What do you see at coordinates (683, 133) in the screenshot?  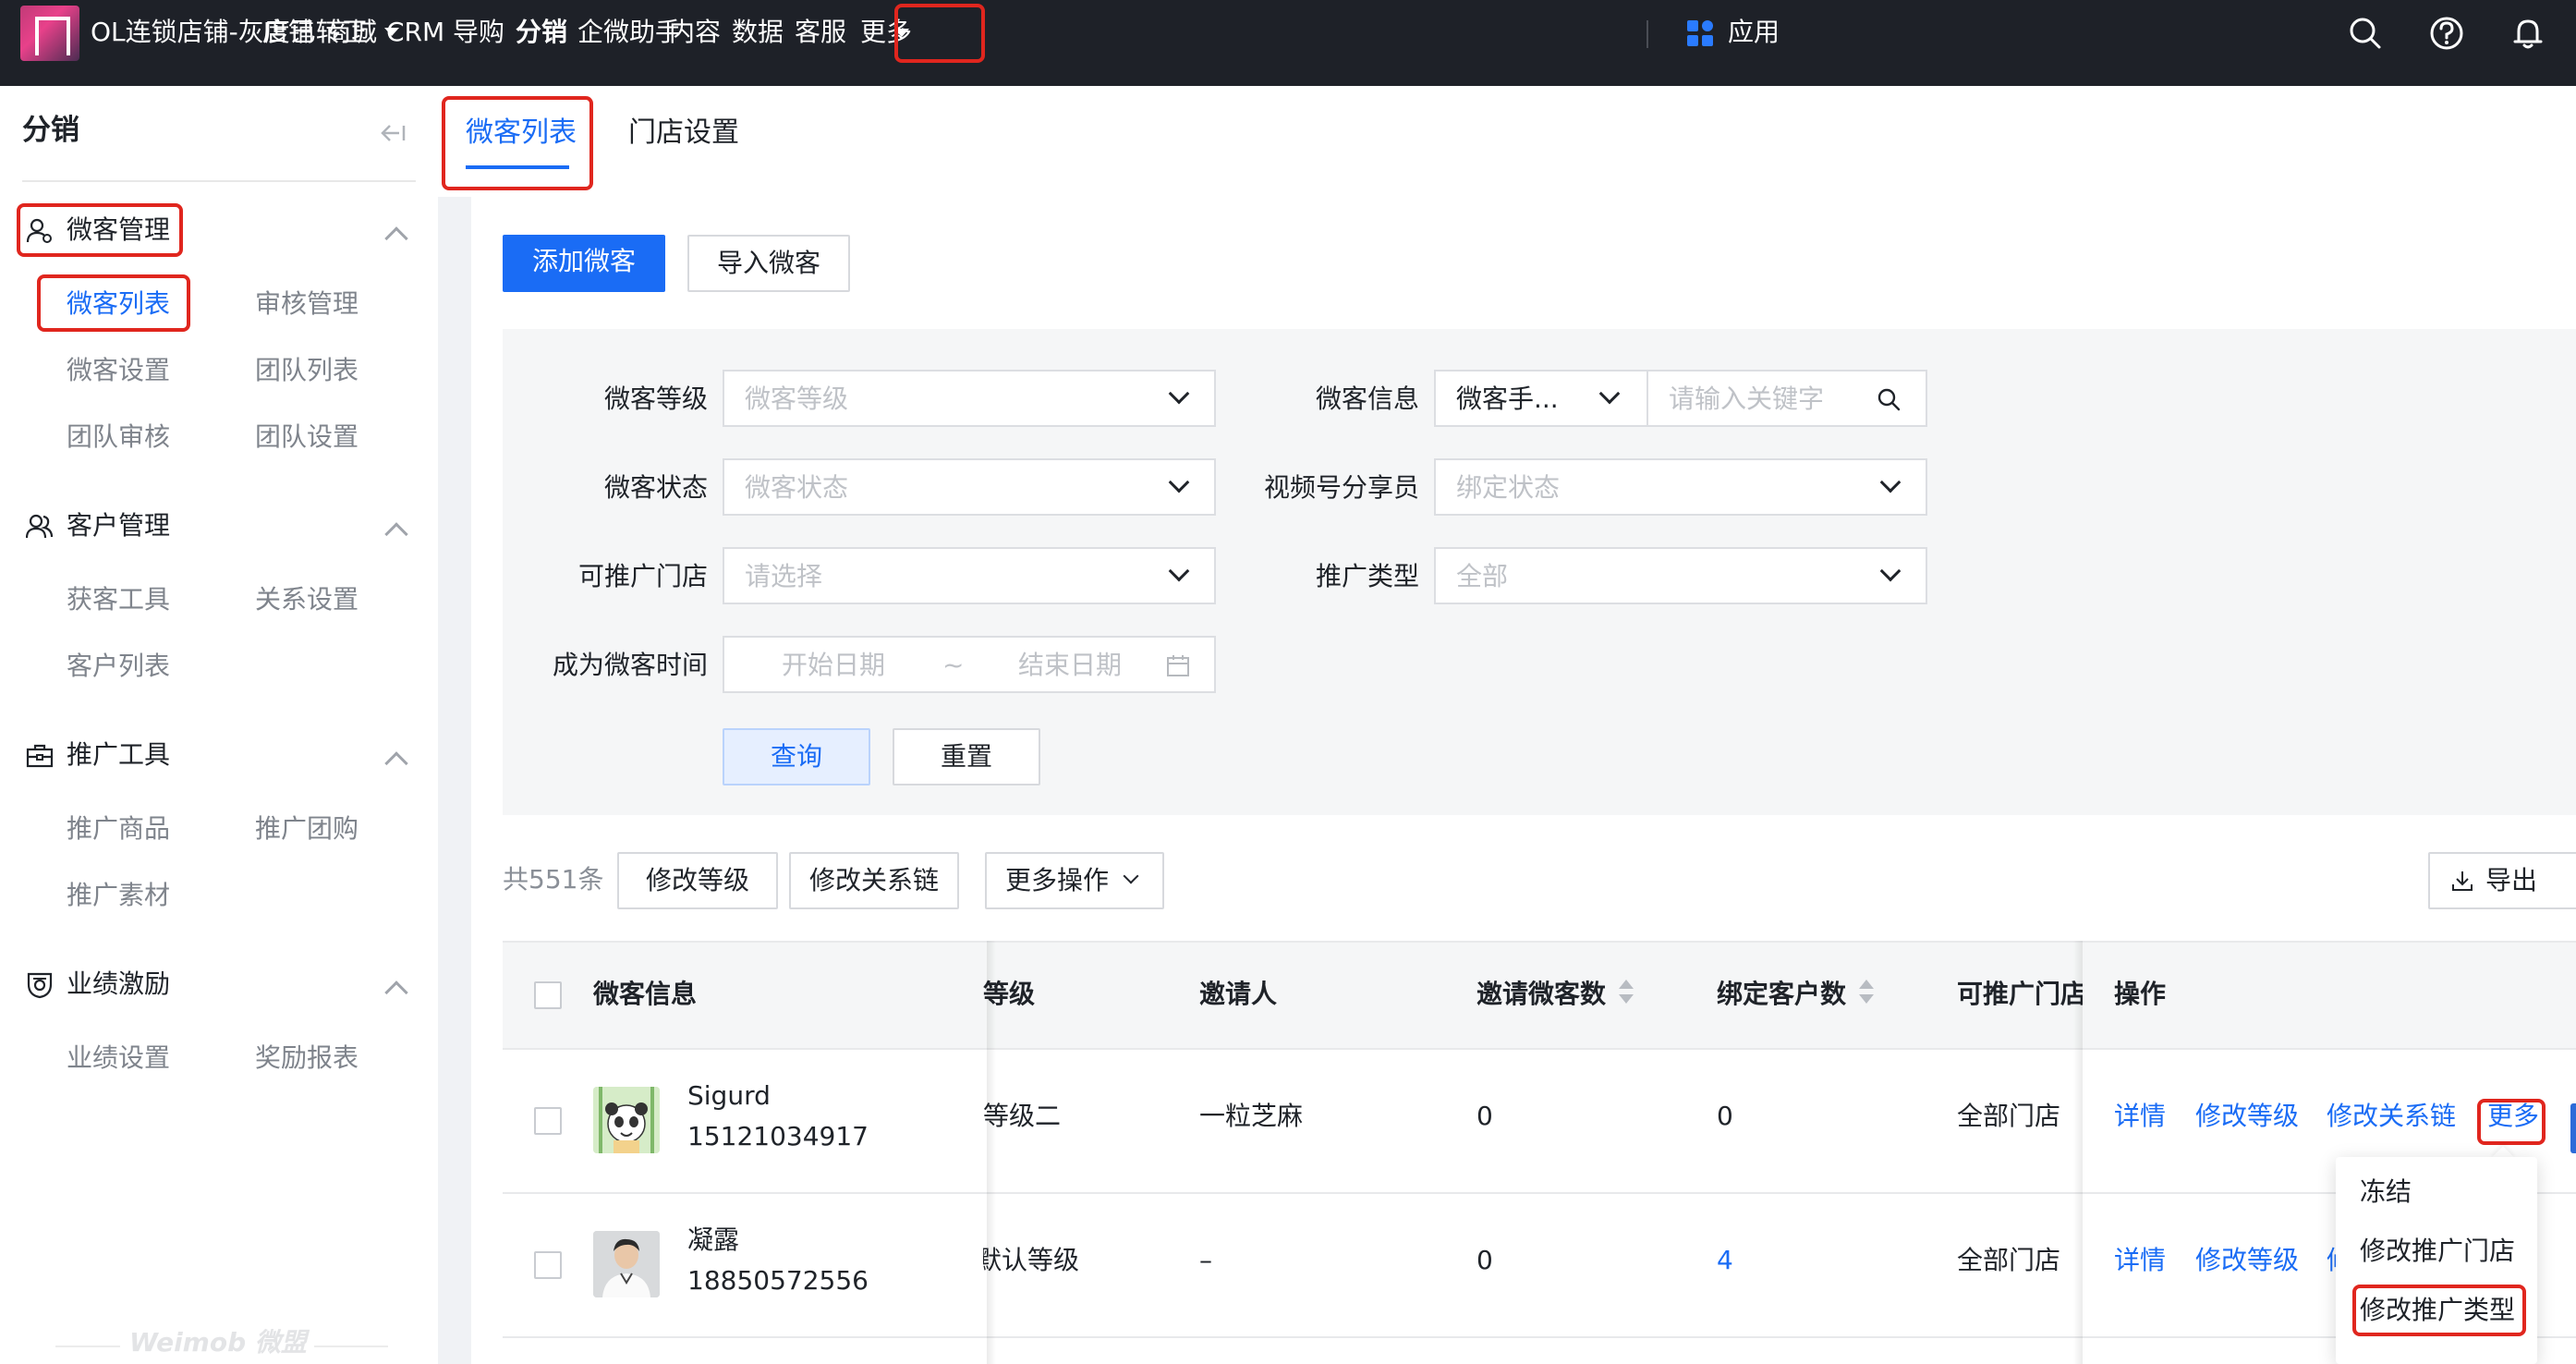 I see `tab-store-settings: 门店设置` at bounding box center [683, 133].